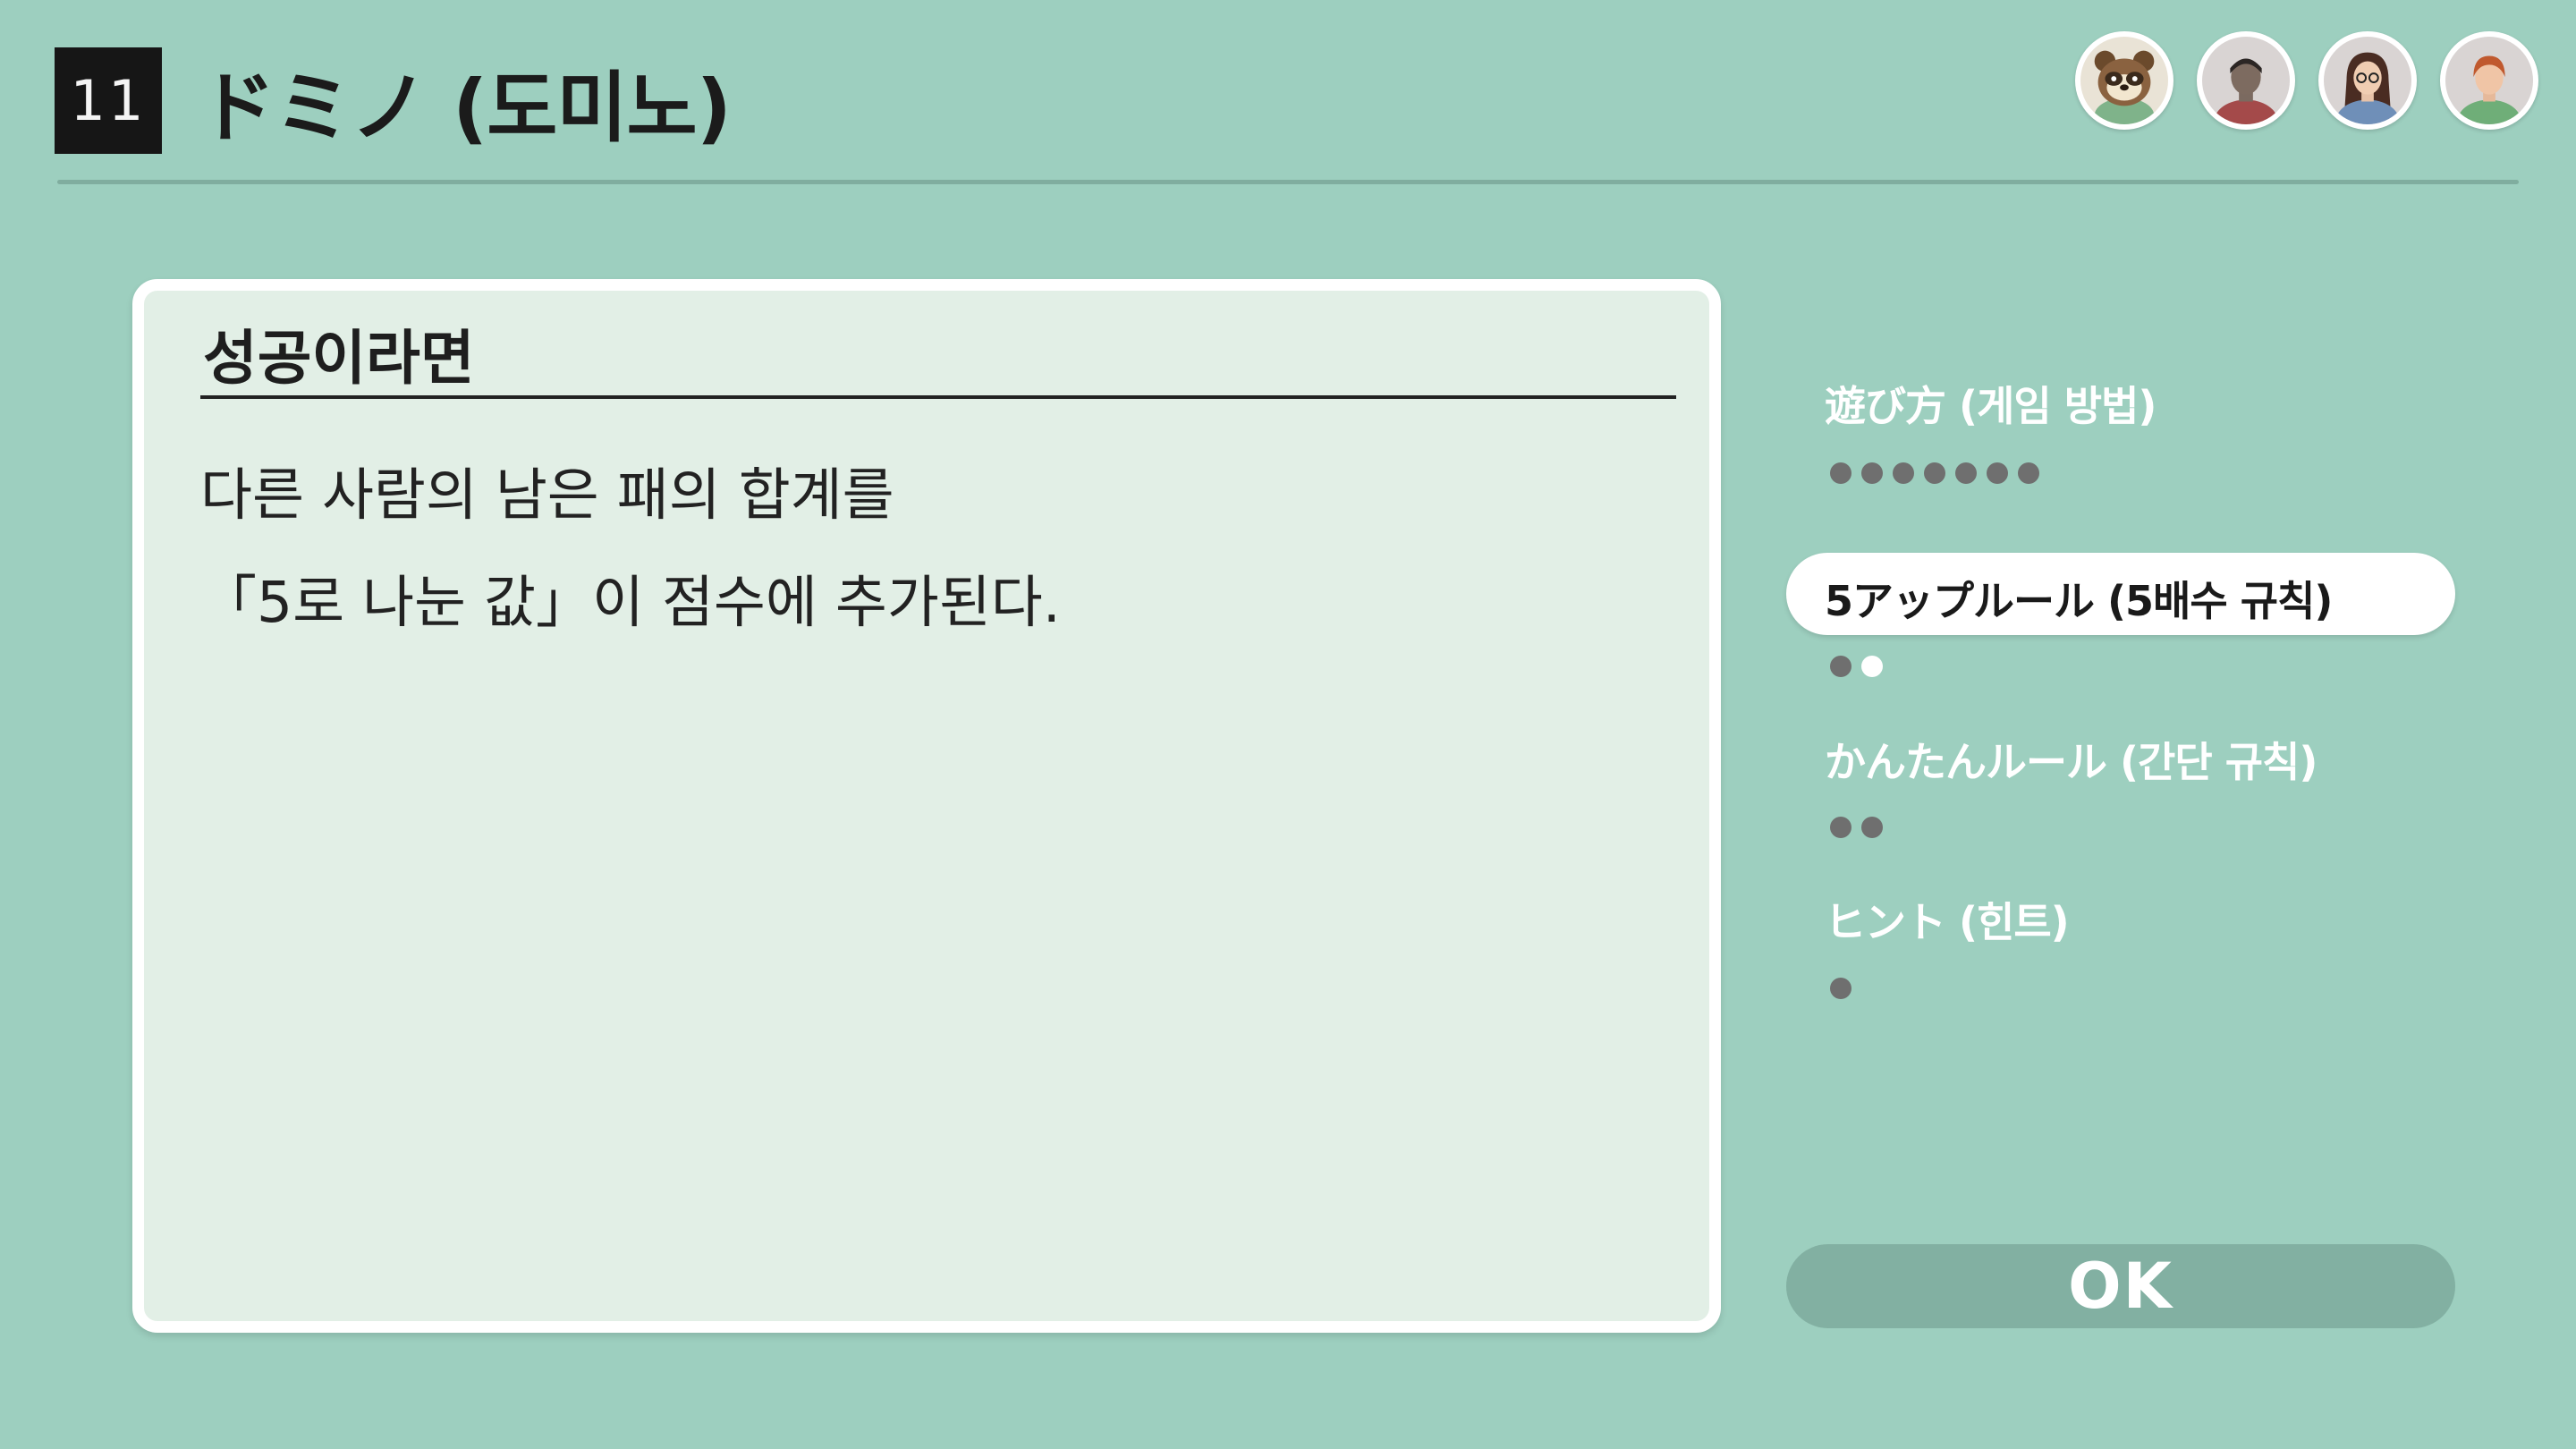 The height and width of the screenshot is (1449, 2576). Describe the element at coordinates (938, 397) in the screenshot. I see `rule-card-divider` at that location.